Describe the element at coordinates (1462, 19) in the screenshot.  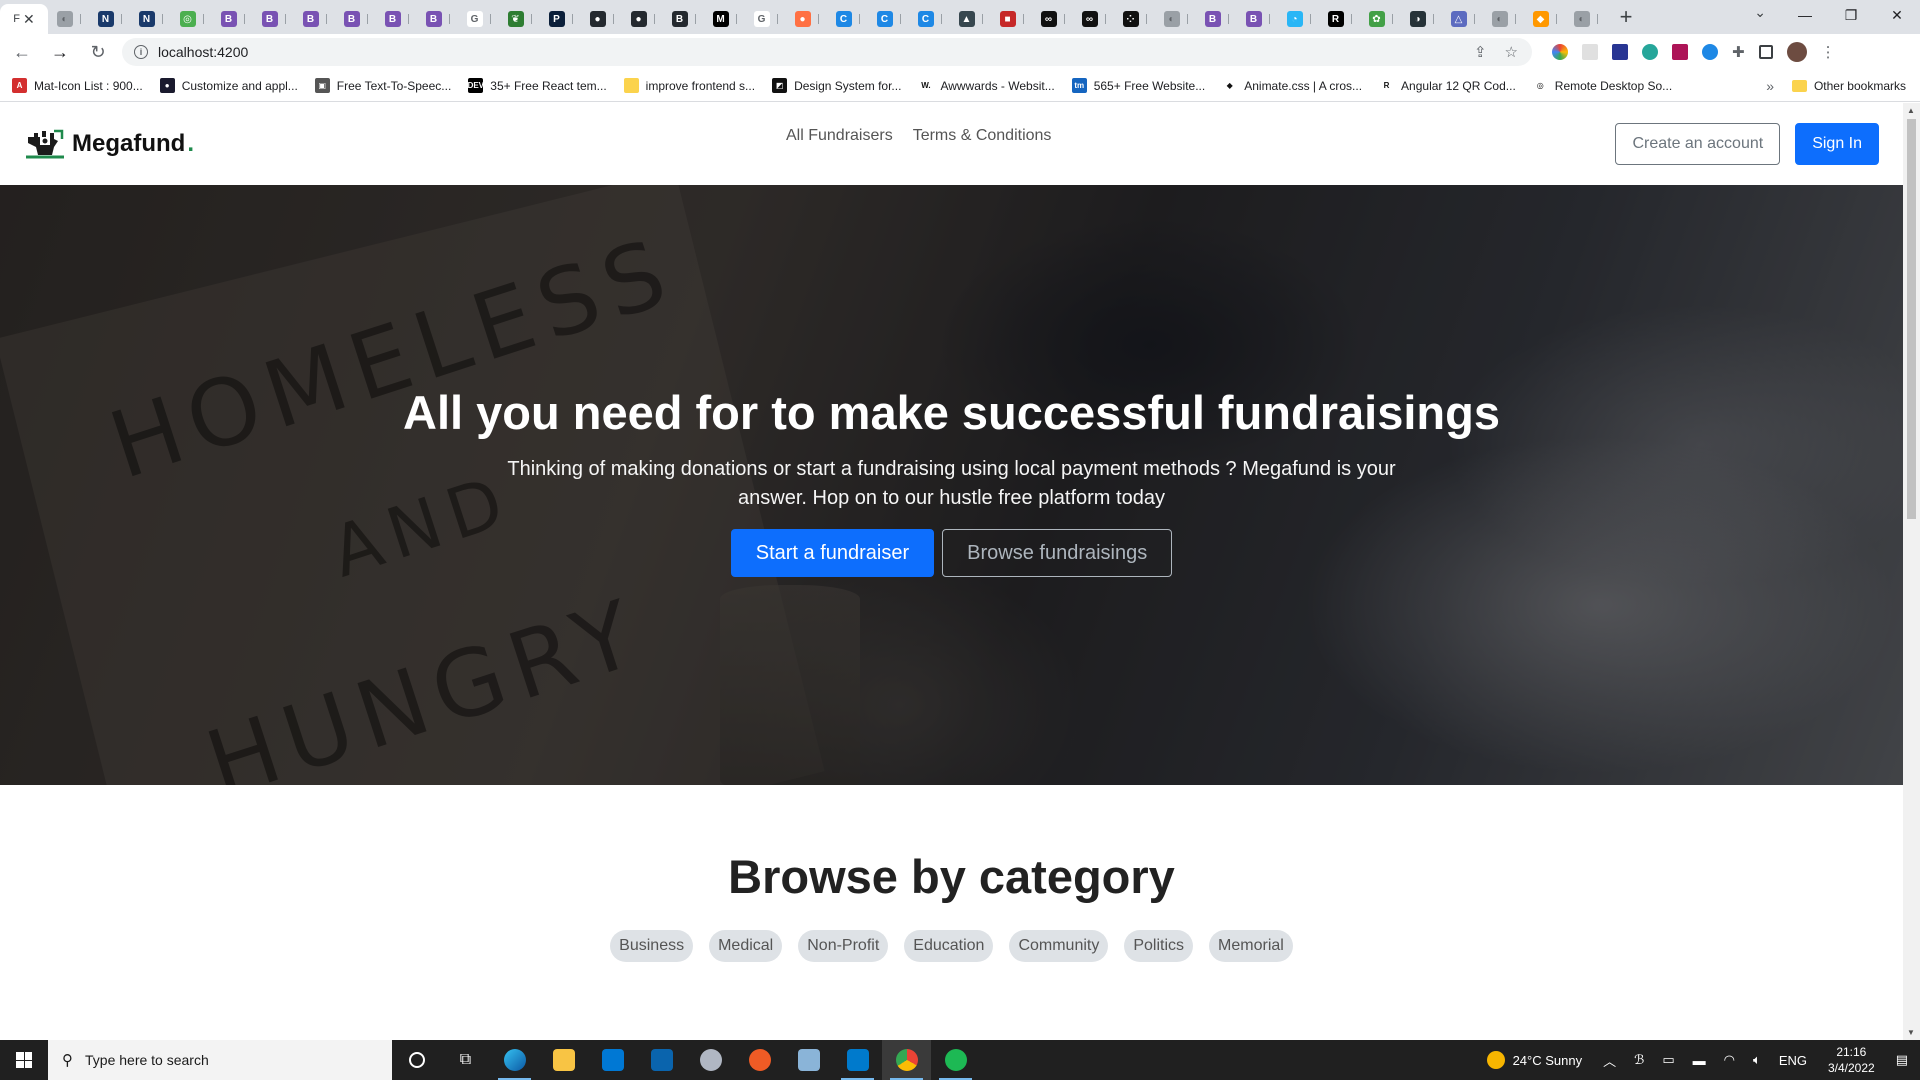
I see `browser-tab: △` at that location.